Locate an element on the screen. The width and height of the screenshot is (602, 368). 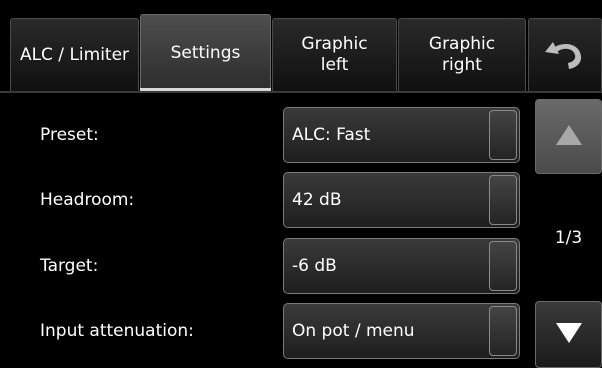
tab-label: Settings is located at coordinates (205, 52).